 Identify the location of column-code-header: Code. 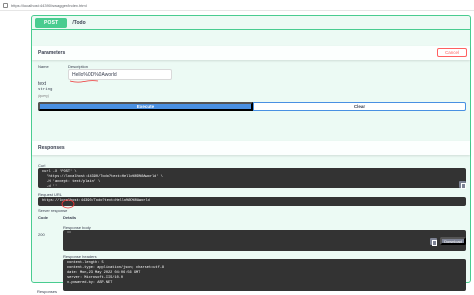
(43, 217).